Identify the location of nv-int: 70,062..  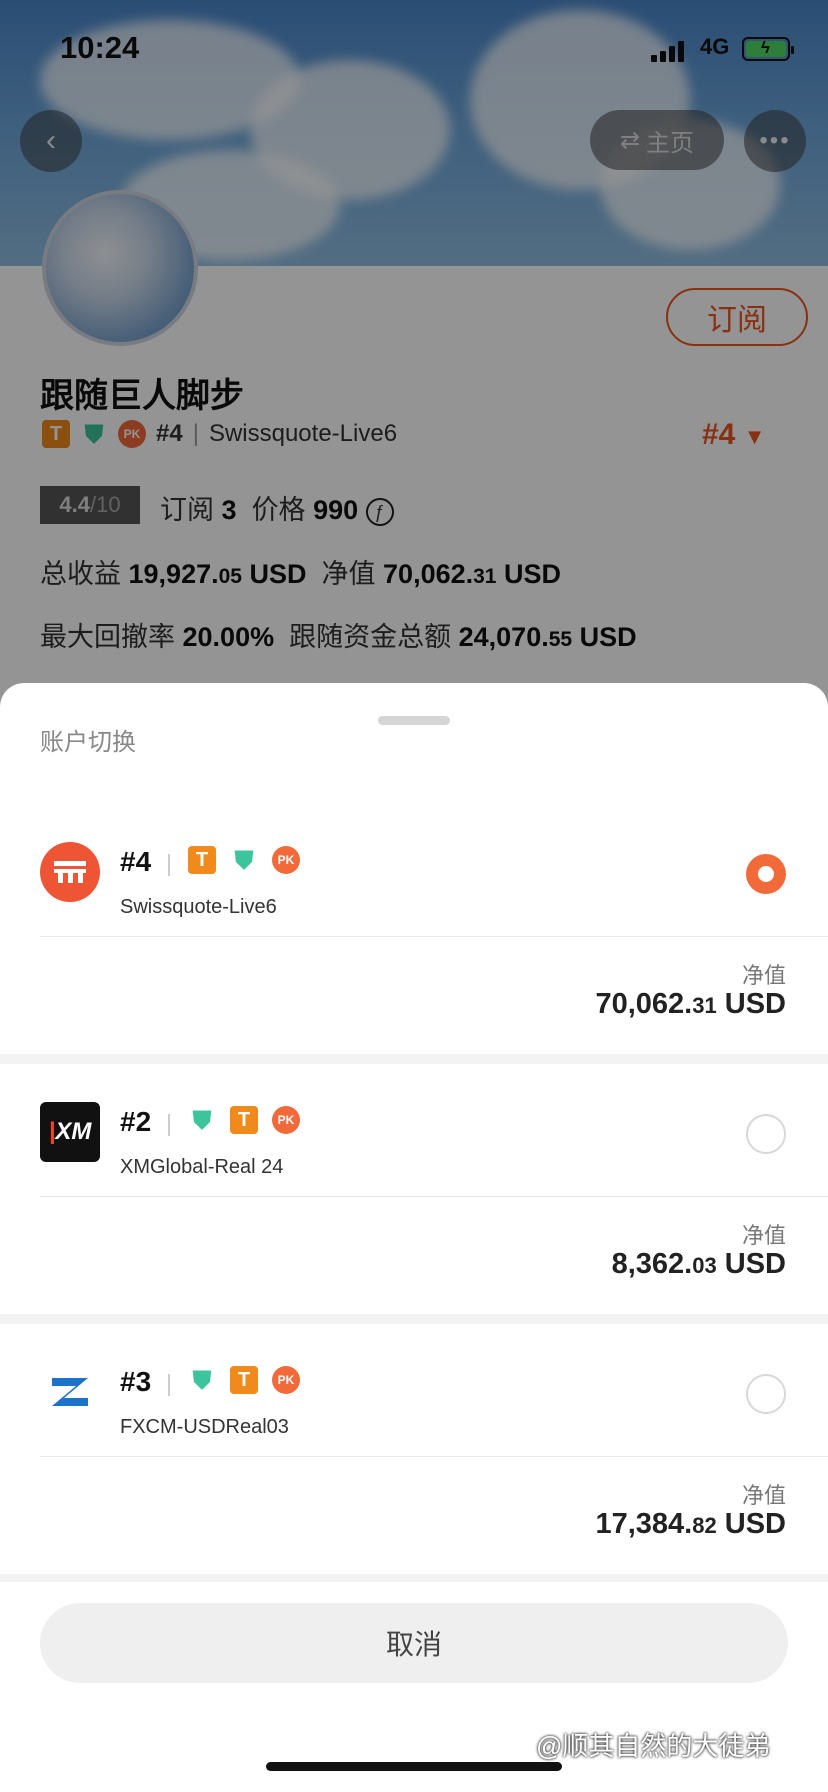
(644, 1004).